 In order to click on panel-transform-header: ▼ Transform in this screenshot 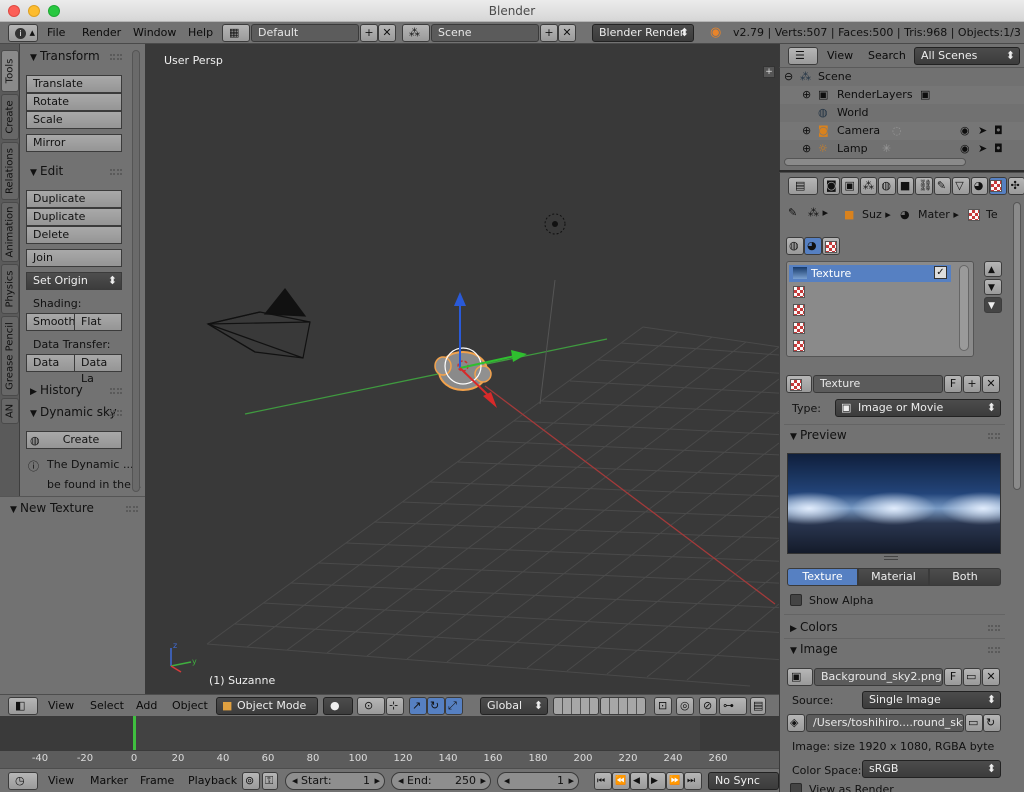, I will do `click(65, 56)`.